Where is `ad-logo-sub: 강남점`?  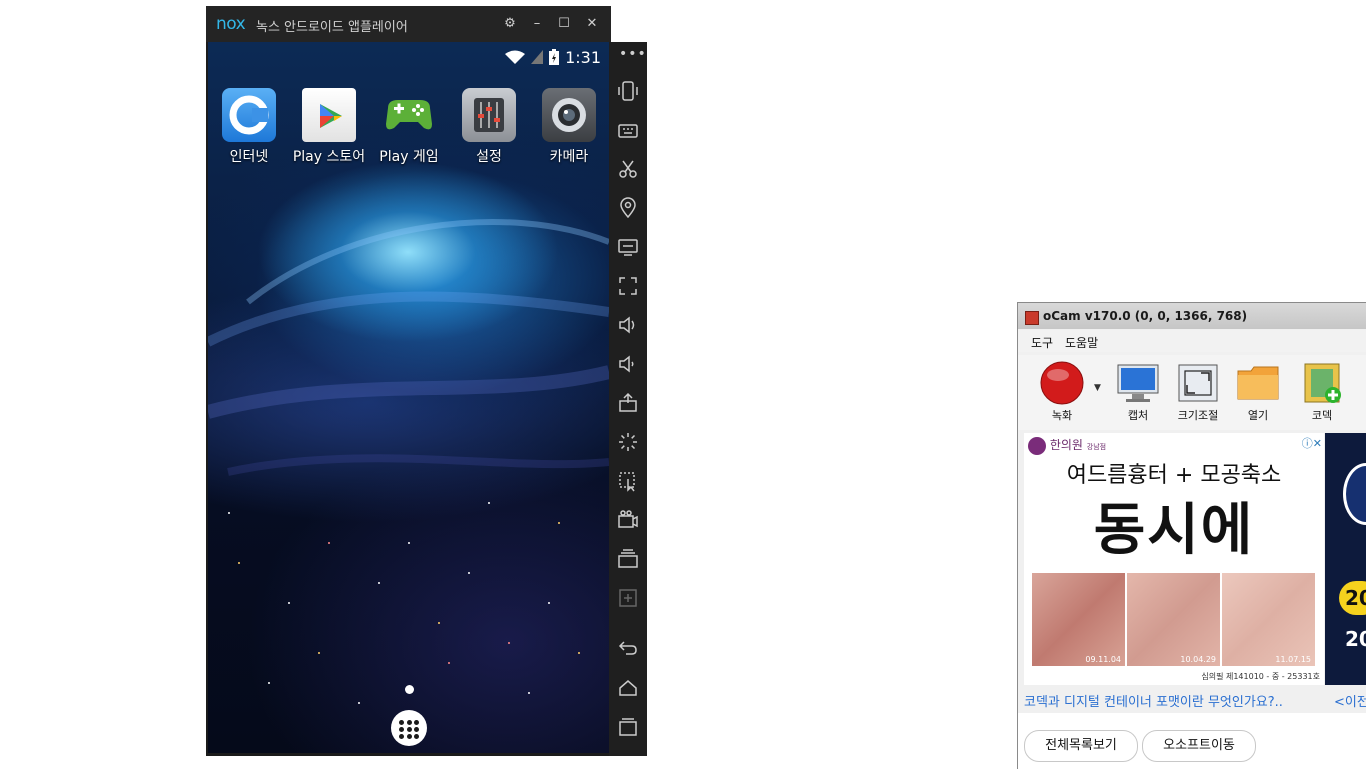 ad-logo-sub: 강남점 is located at coordinates (1096, 447).